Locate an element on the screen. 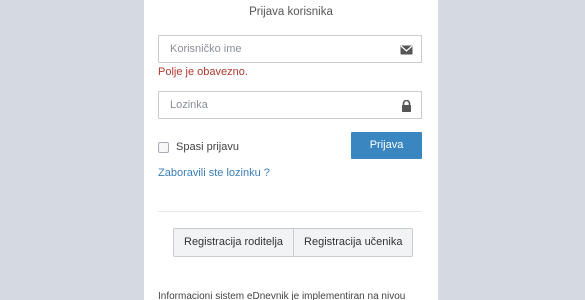  username-error: Polje je obavezno. is located at coordinates (203, 72).